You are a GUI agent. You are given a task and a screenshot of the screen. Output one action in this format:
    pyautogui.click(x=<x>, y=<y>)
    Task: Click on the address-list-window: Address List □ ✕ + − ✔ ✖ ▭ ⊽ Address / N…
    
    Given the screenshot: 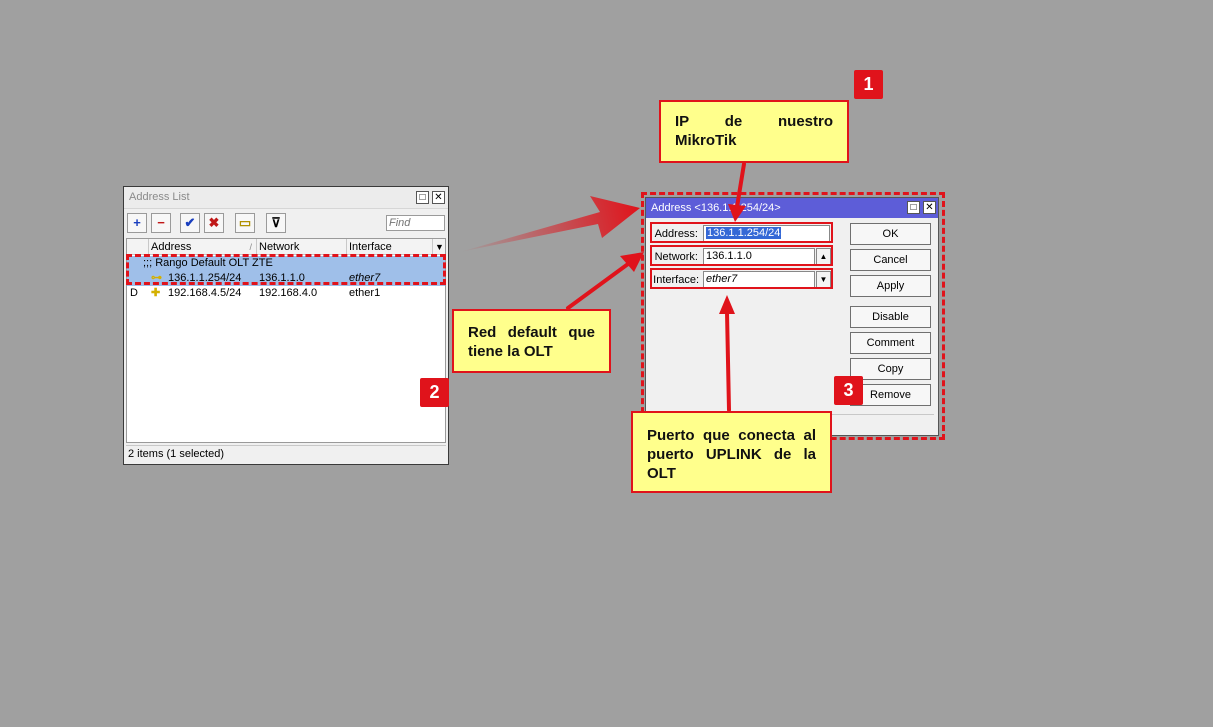 What is the action you would take?
    pyautogui.click(x=286, y=325)
    